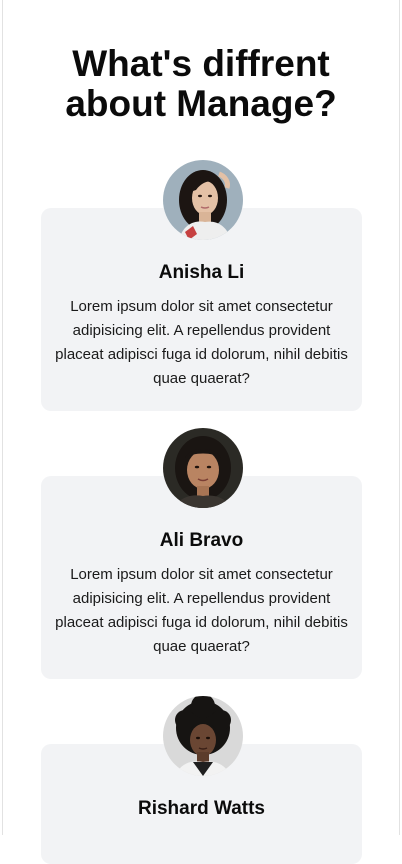 Image resolution: width=402 pixels, height=864 pixels. Describe the element at coordinates (201, 103) in the screenshot. I see `section-title-line-2: about Manage?` at that location.